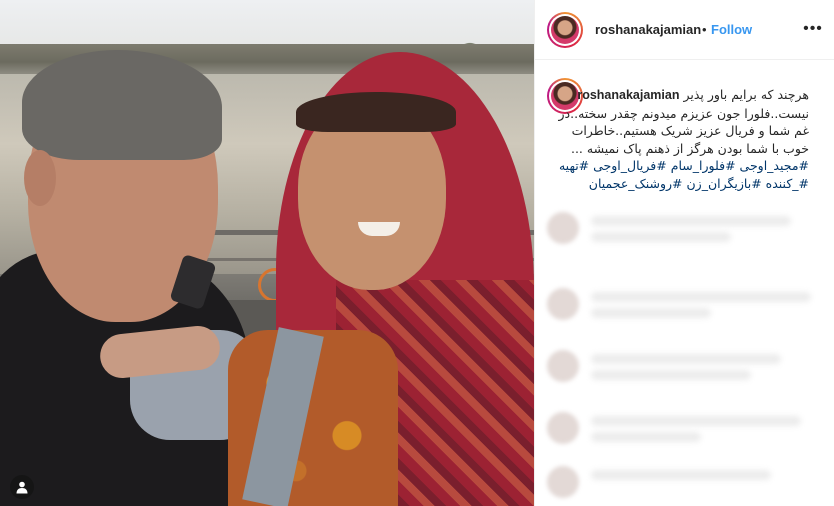 This screenshot has width=834, height=506. What do you see at coordinates (693, 94) in the screenshot?
I see `caption-line-1: هرچند که برایم باور پذیر roshanakajamian` at bounding box center [693, 94].